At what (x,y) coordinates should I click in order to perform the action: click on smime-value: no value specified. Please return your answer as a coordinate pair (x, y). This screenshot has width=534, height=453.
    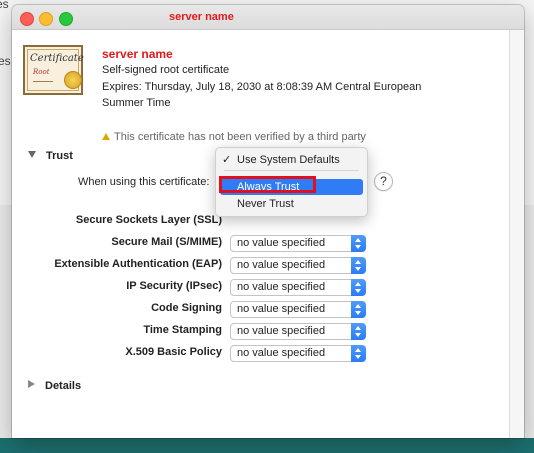
    Looking at the image, I should click on (281, 243).